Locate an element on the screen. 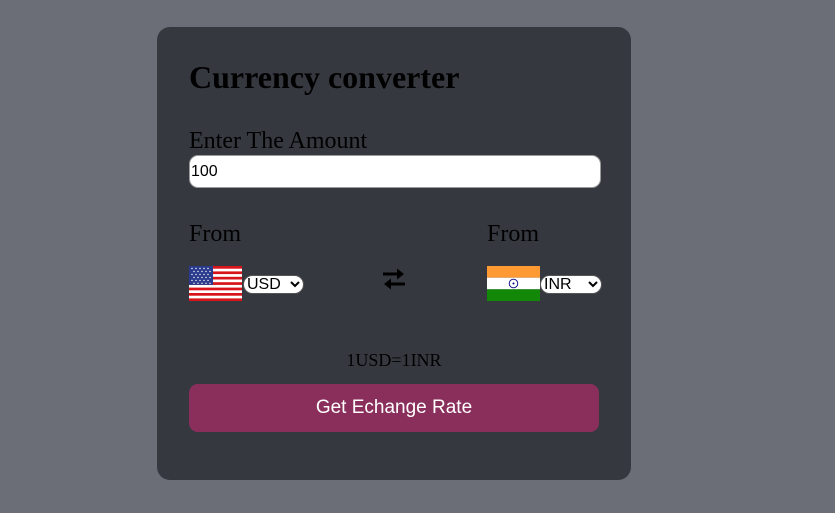 This screenshot has height=513, width=835. swap-arrows-icon is located at coordinates (394, 279).